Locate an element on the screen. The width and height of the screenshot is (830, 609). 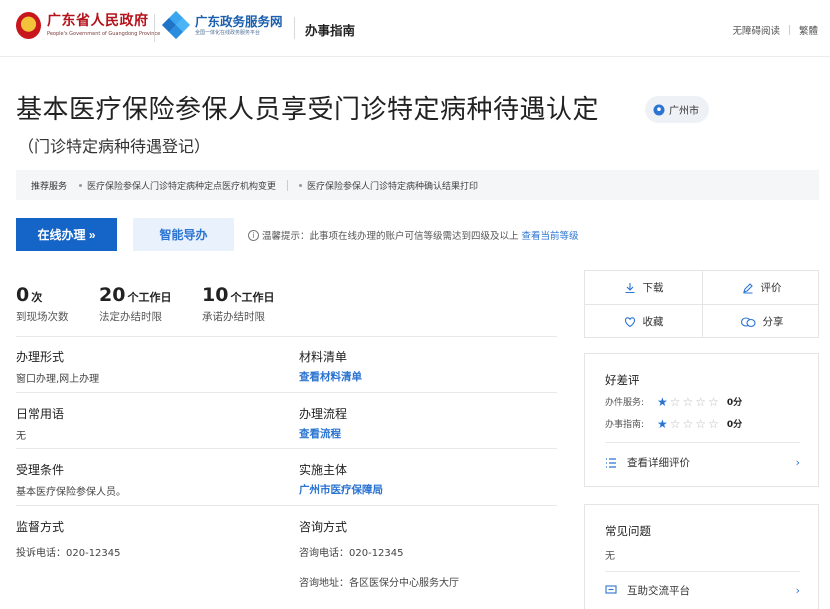
info-phrases: 日常用语 无 is located at coordinates (40, 424).